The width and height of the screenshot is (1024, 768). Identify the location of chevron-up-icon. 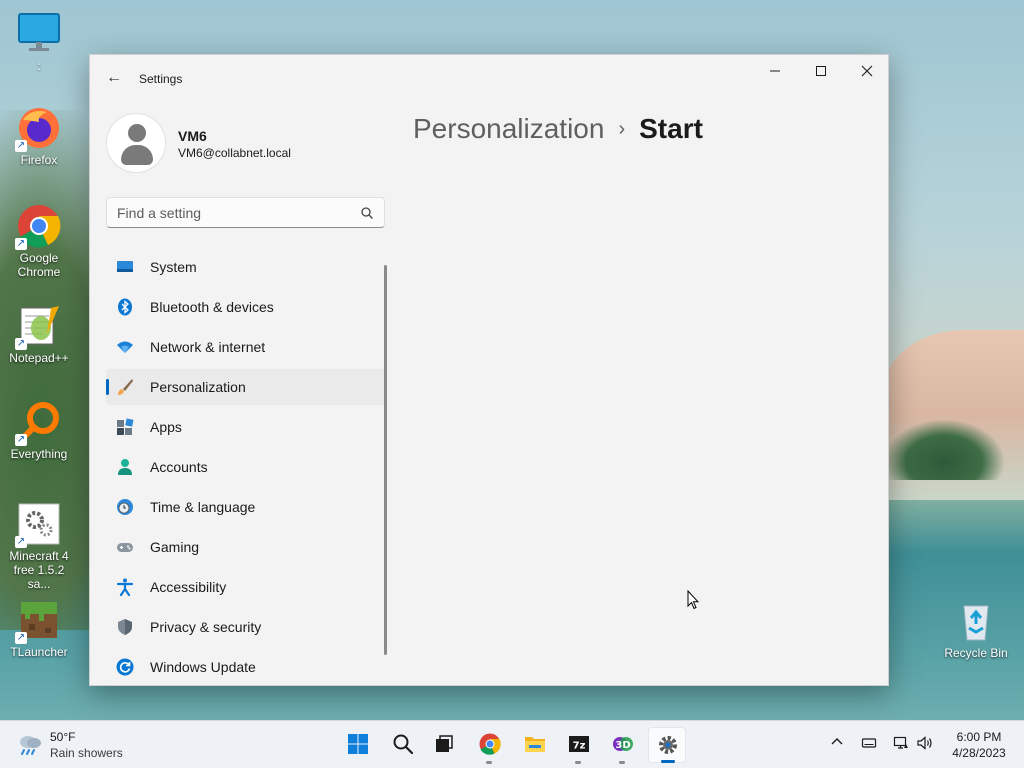
(837, 741).